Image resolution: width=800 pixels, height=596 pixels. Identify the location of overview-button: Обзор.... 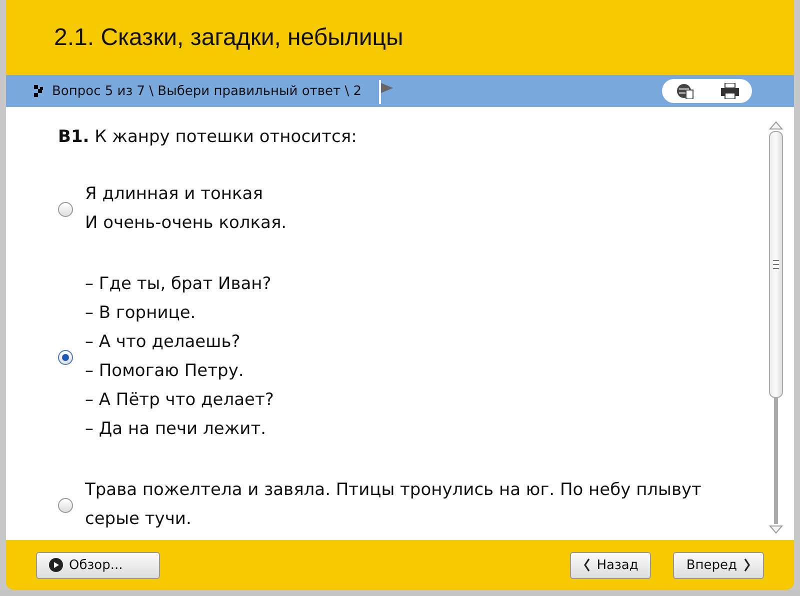
(98, 565).